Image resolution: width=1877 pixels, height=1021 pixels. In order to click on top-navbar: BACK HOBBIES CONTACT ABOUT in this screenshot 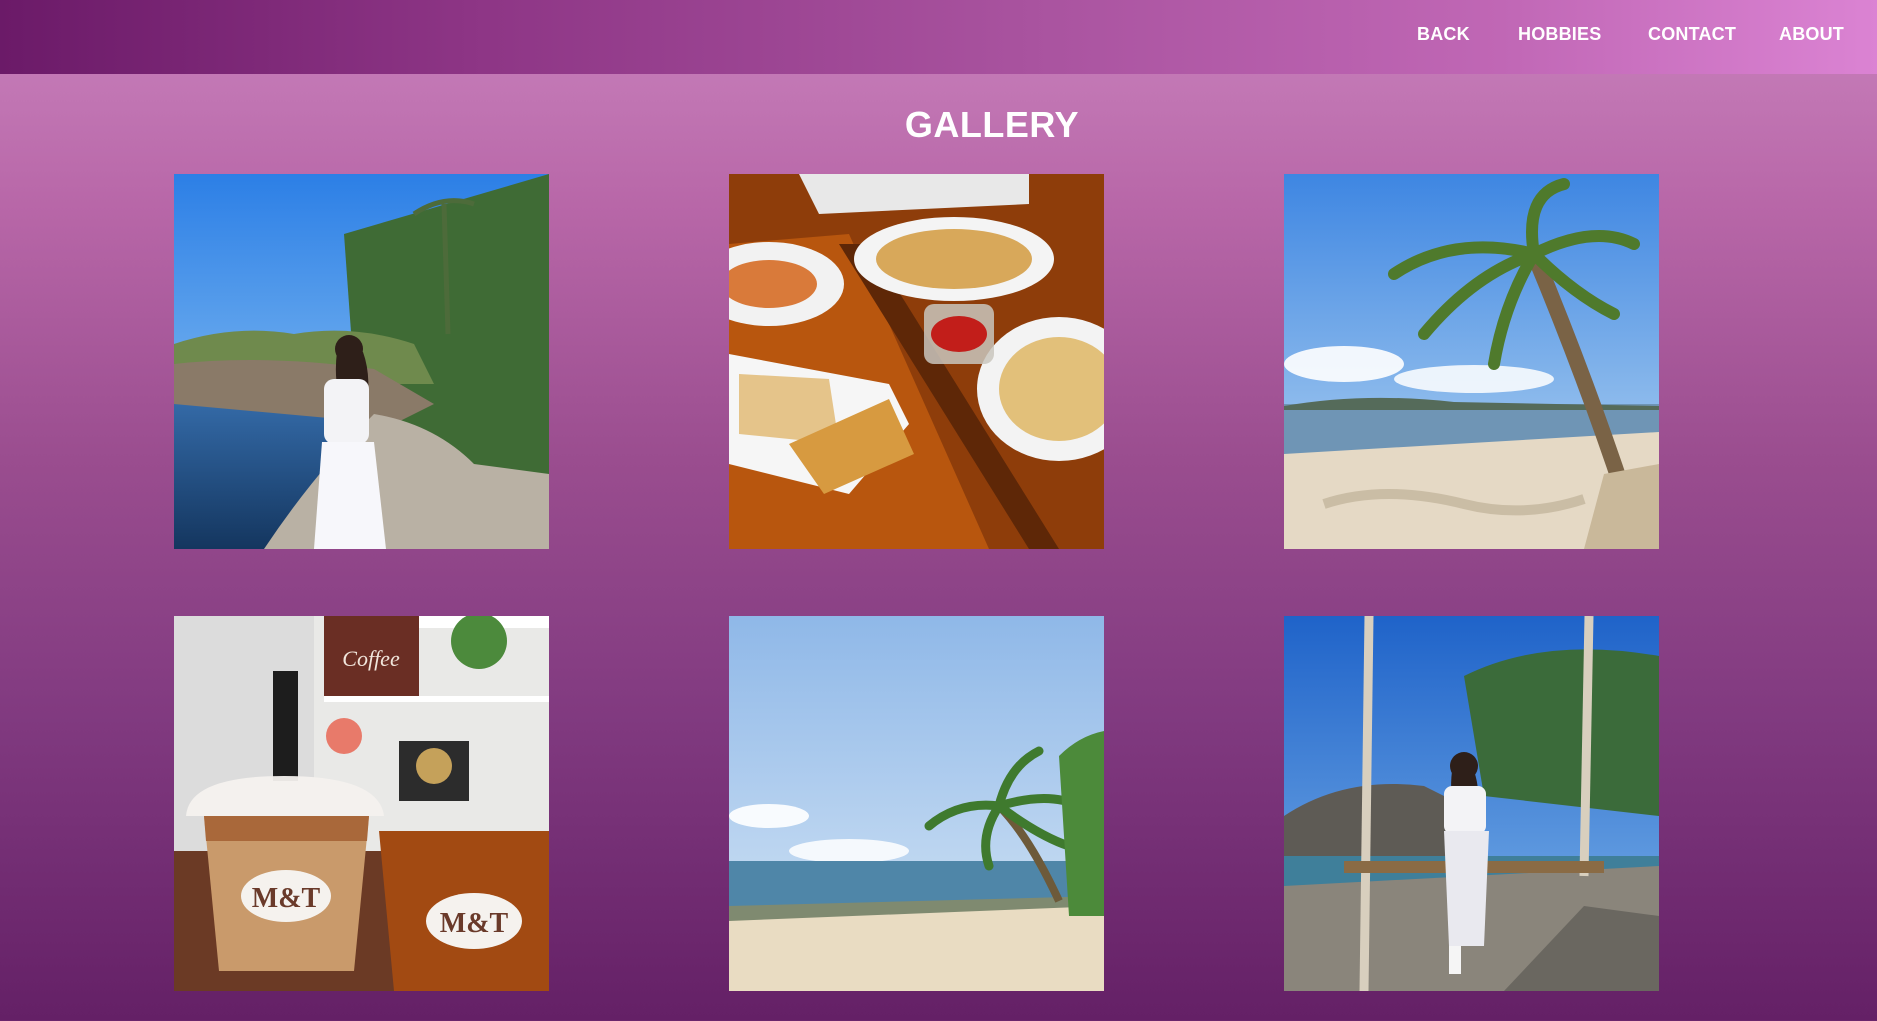, I will do `click(938, 37)`.